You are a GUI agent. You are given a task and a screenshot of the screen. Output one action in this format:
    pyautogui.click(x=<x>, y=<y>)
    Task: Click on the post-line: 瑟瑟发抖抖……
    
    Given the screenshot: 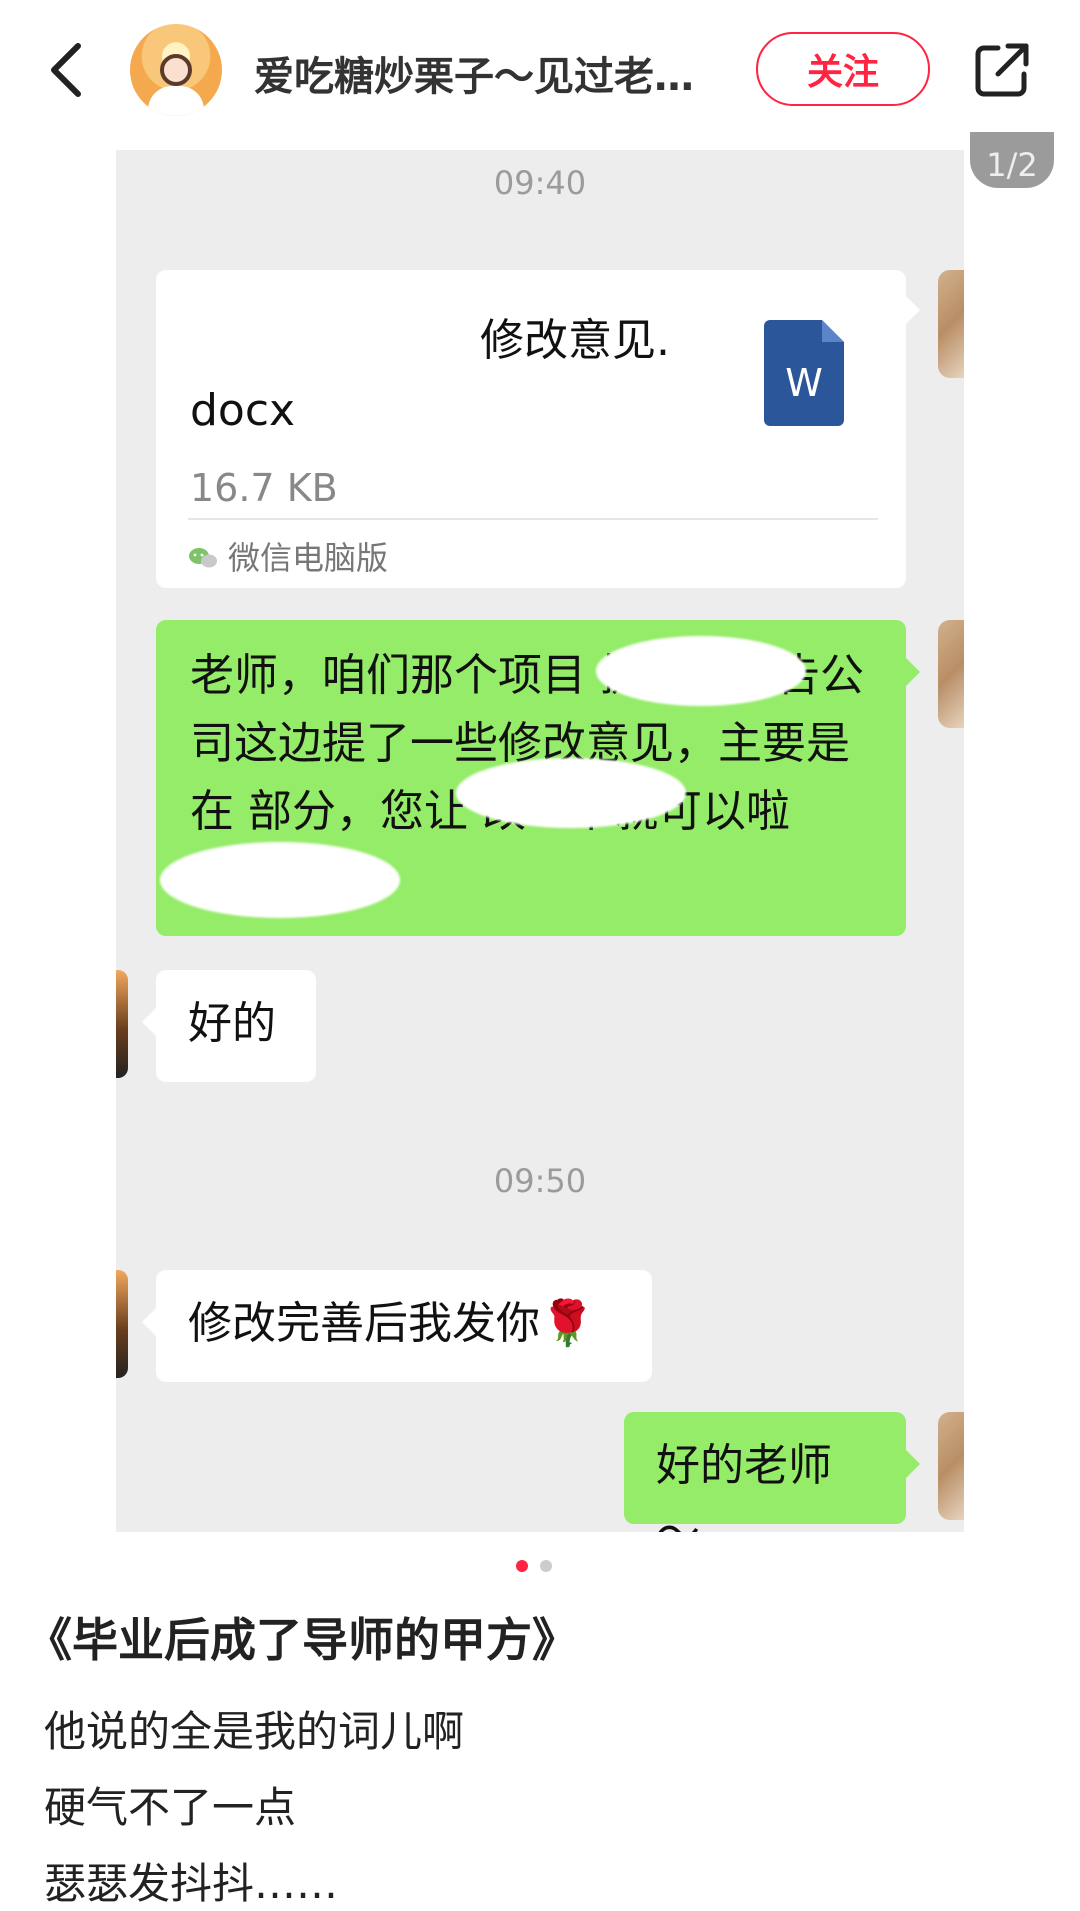 What is the action you would take?
    pyautogui.click(x=191, y=1883)
    